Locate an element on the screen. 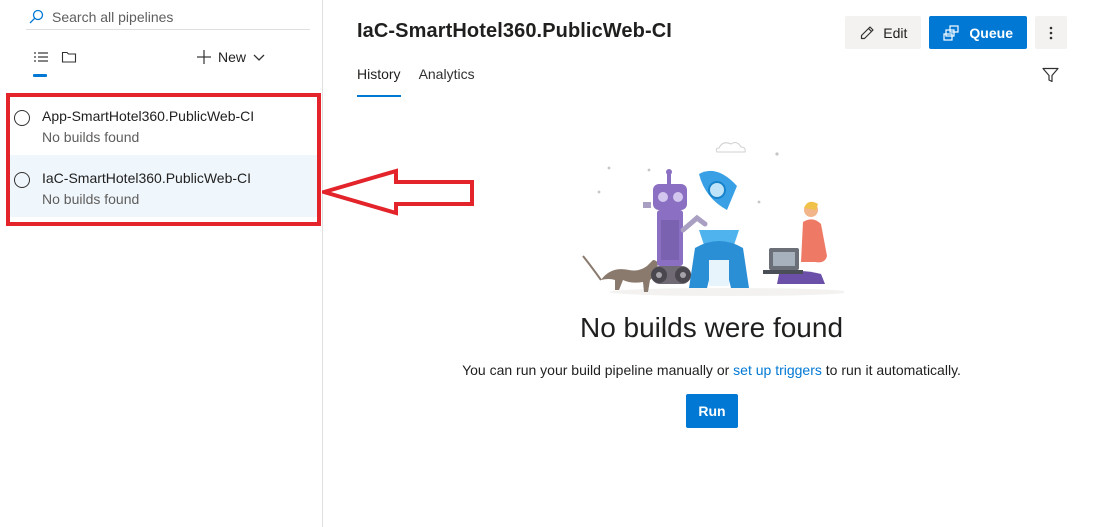 This screenshot has height=527, width=1099. chevron-down-icon is located at coordinates (259, 57).